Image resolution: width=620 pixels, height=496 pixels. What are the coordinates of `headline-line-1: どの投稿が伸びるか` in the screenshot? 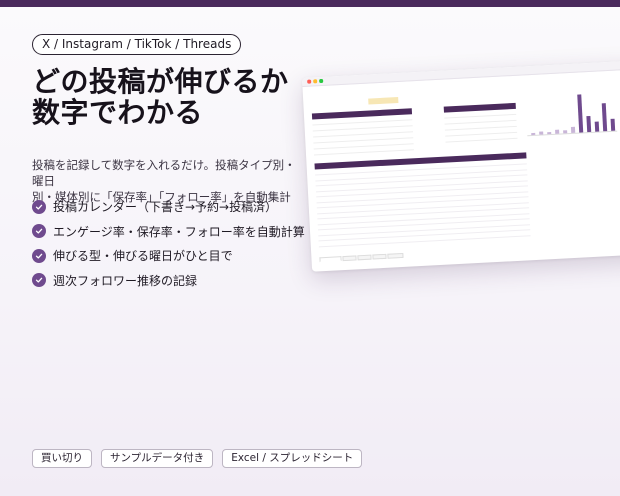 It's located at (160, 81).